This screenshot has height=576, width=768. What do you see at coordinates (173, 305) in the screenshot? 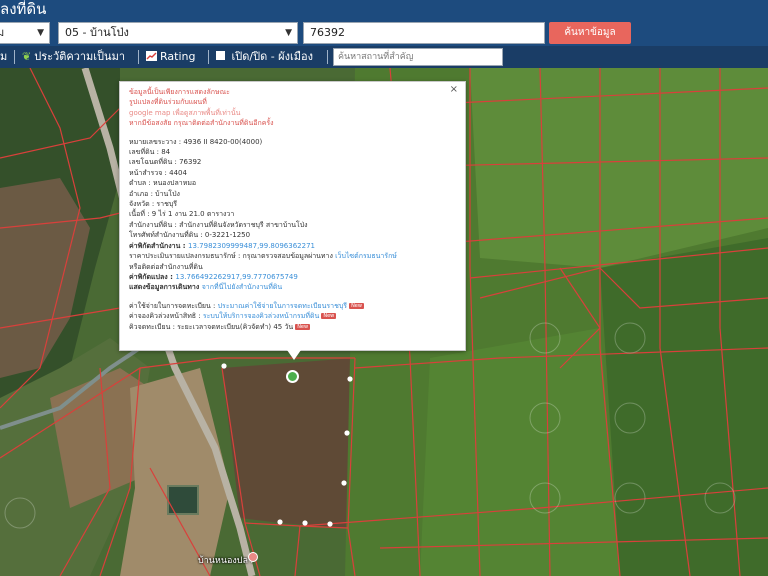
I see `registration-fee-label: ค่าใช้จ่ายในการจดทะเบียน :` at bounding box center [173, 305].